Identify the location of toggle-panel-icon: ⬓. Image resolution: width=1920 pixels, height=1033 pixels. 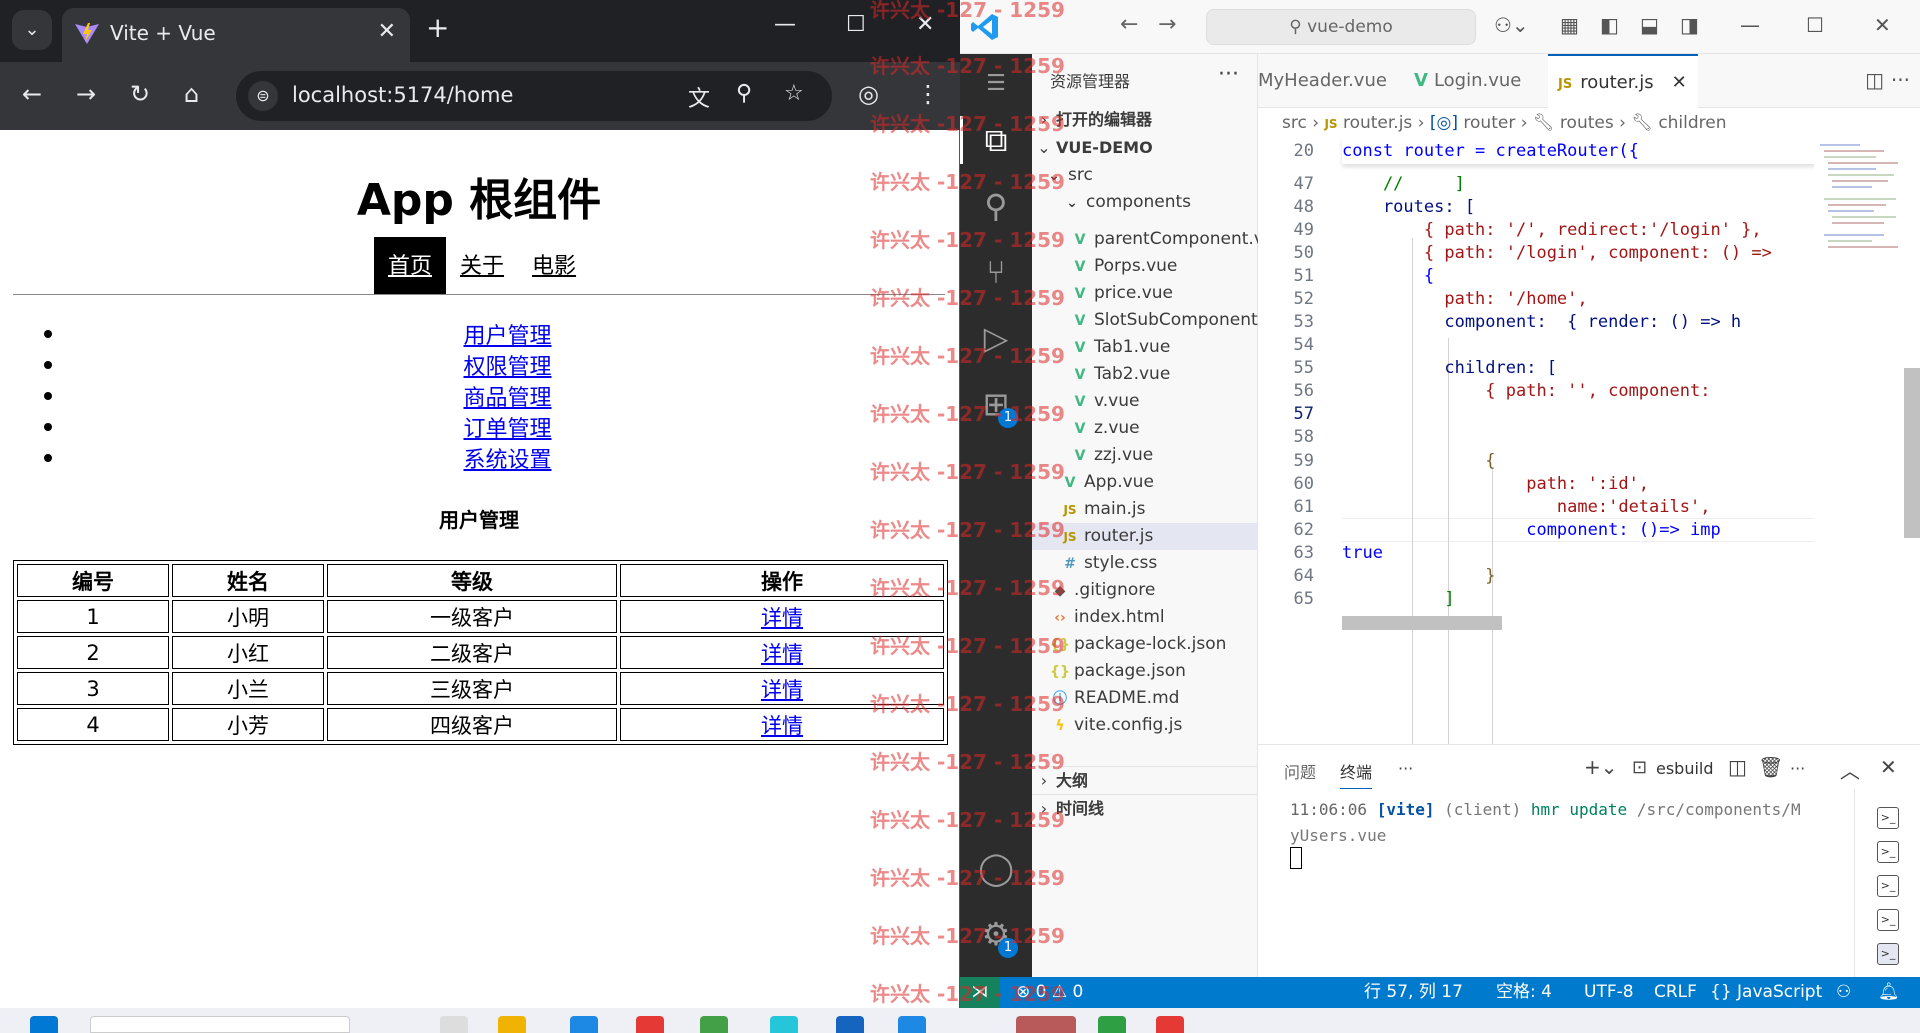
(1649, 25).